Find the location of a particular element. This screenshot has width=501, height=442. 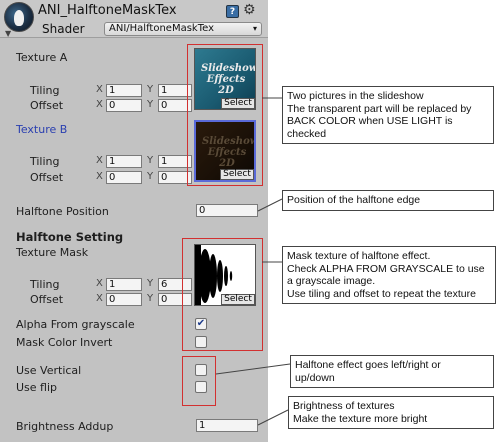

halftone-position-label: Halftone Position is located at coordinates (62, 211).